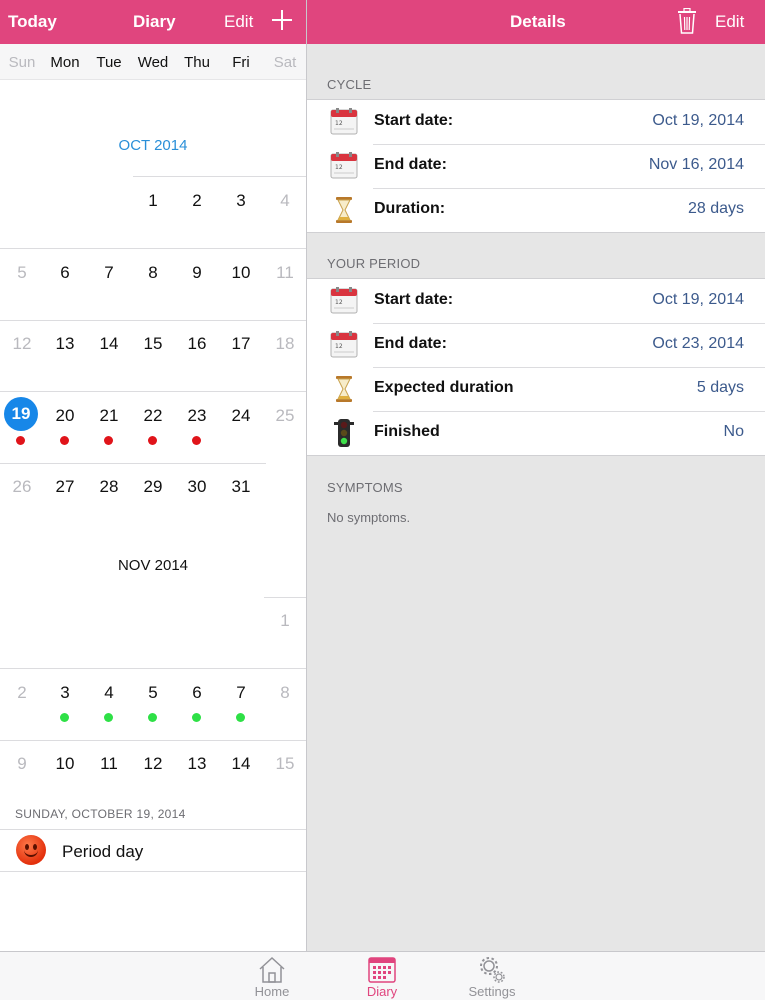  What do you see at coordinates (492, 991) in the screenshot?
I see `tab-settings-label: Settings` at bounding box center [492, 991].